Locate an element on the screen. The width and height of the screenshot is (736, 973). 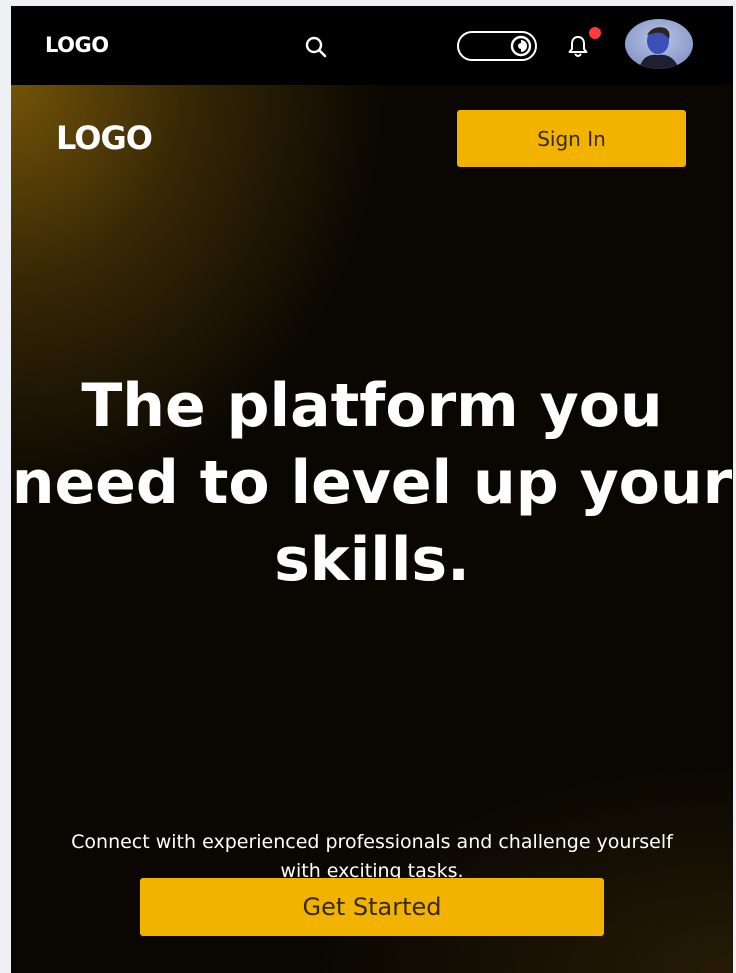
notifications-button is located at coordinates (578, 46).